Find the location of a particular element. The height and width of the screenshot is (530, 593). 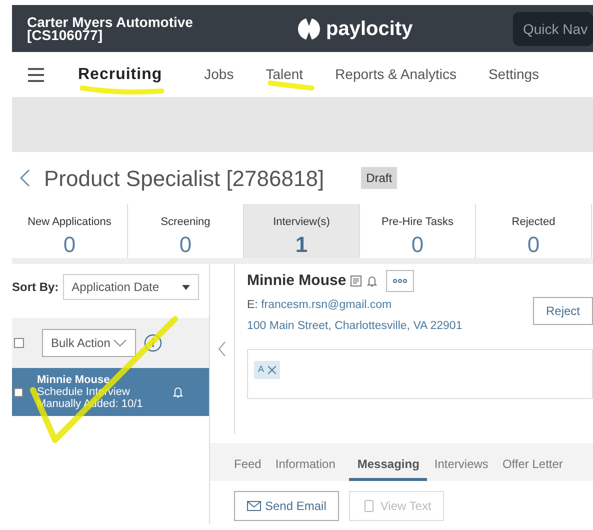

document-icon is located at coordinates (356, 281).